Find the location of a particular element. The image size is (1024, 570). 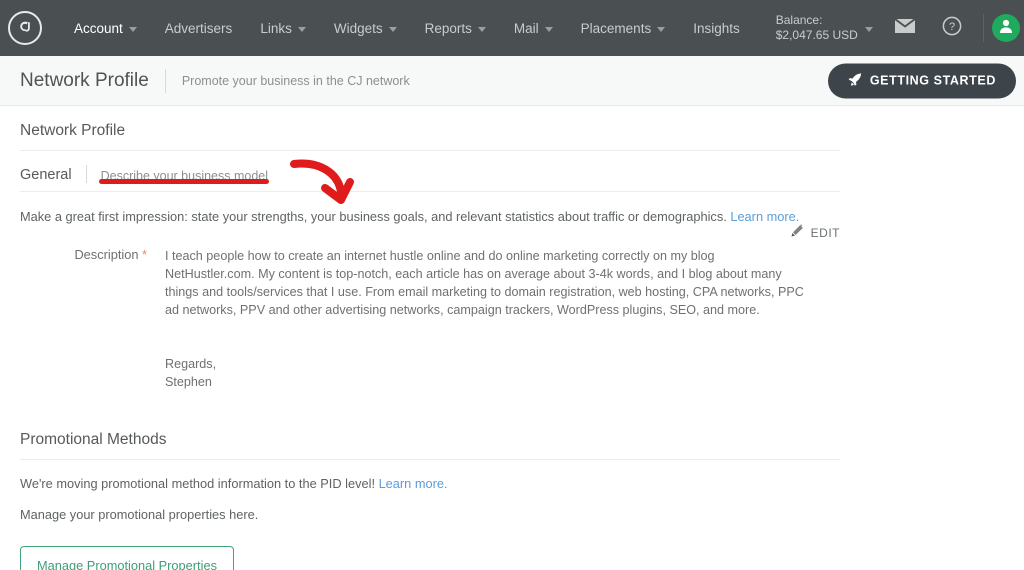

section-title-promotional-methods: Promotional Methods is located at coordinates (430, 436).